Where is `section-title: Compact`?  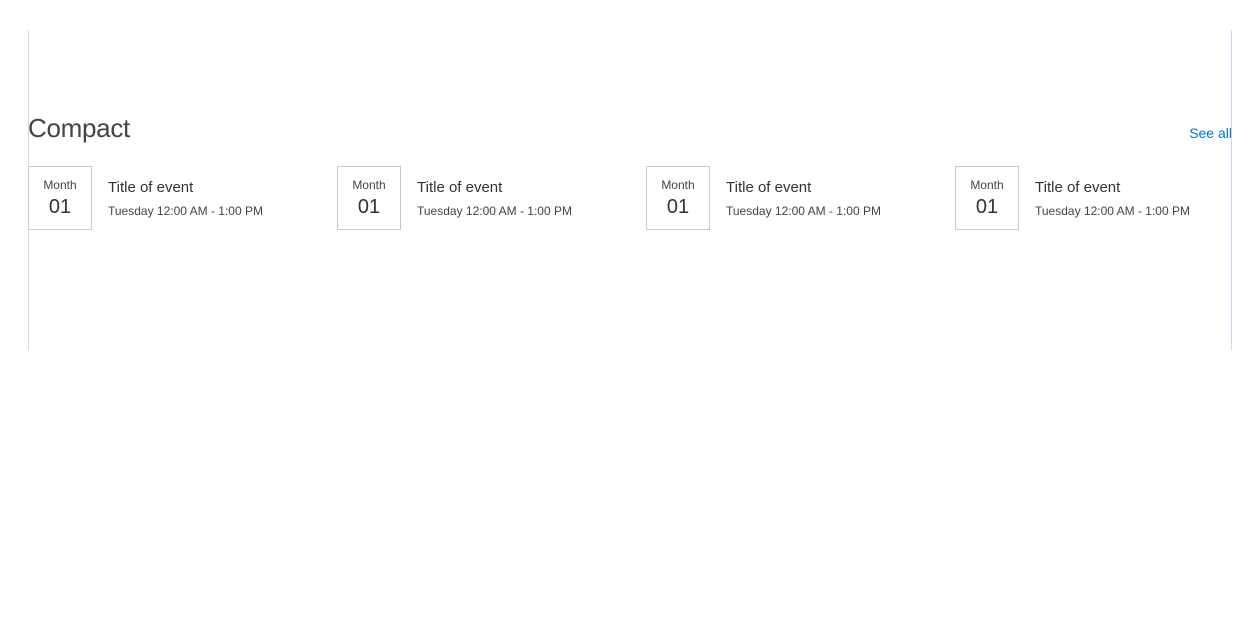 section-title: Compact is located at coordinates (79, 128).